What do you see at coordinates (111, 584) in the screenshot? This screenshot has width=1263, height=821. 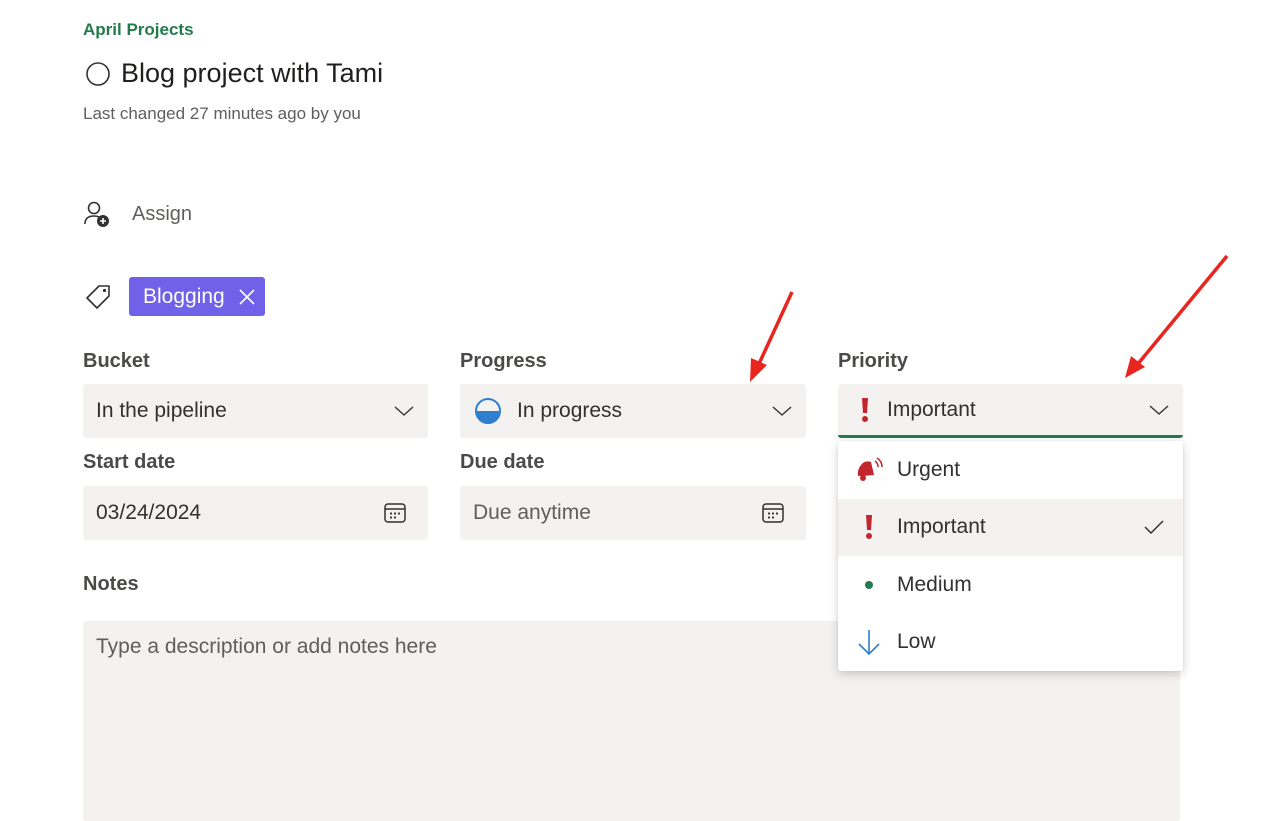 I see `notes-label: Notes` at bounding box center [111, 584].